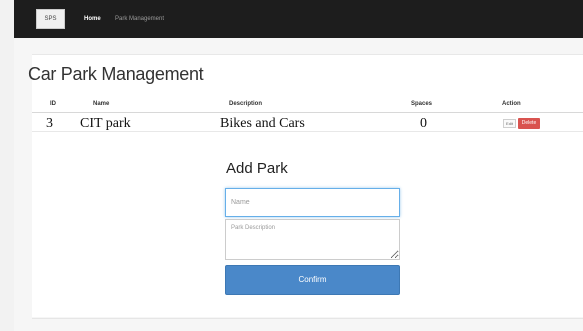  Describe the element at coordinates (298, 19) in the screenshot. I see `navbar: SPS Home Park Management` at that location.